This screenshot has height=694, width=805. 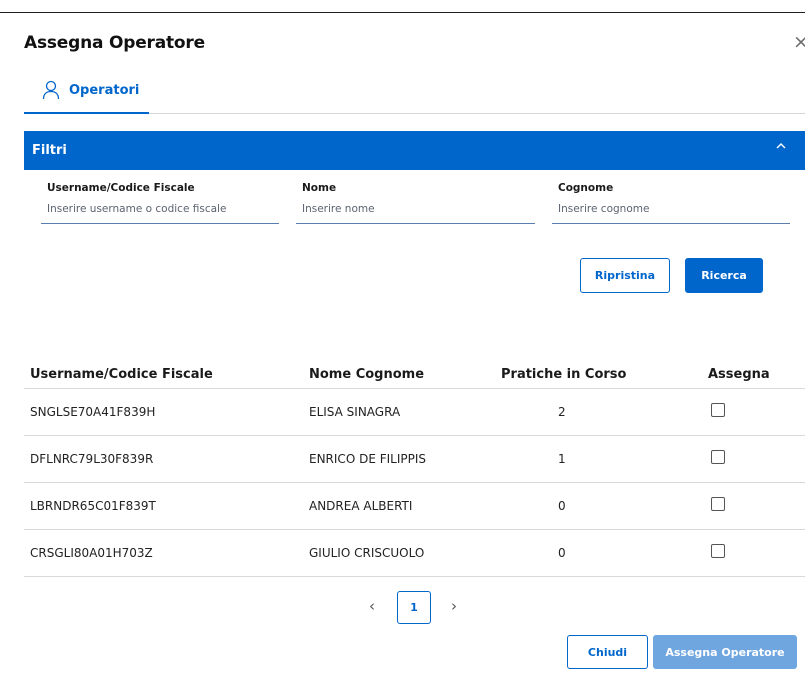 What do you see at coordinates (562, 412) in the screenshot?
I see `cell-count: 2` at bounding box center [562, 412].